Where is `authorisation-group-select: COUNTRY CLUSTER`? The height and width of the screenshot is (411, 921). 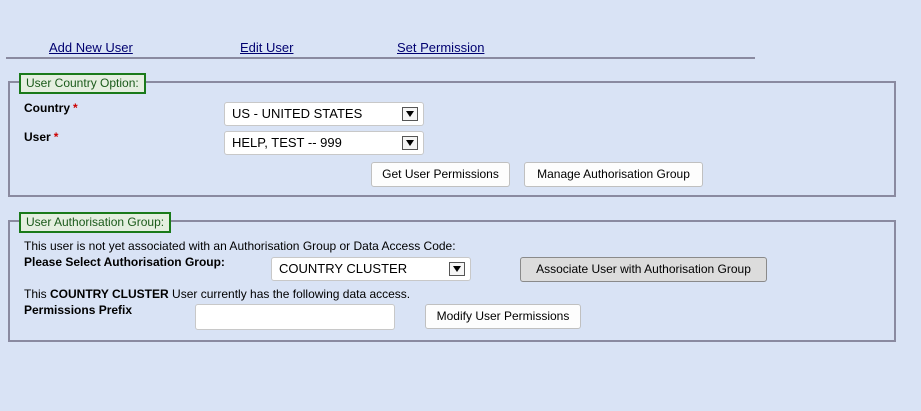 authorisation-group-select: COUNTRY CLUSTER is located at coordinates (371, 269).